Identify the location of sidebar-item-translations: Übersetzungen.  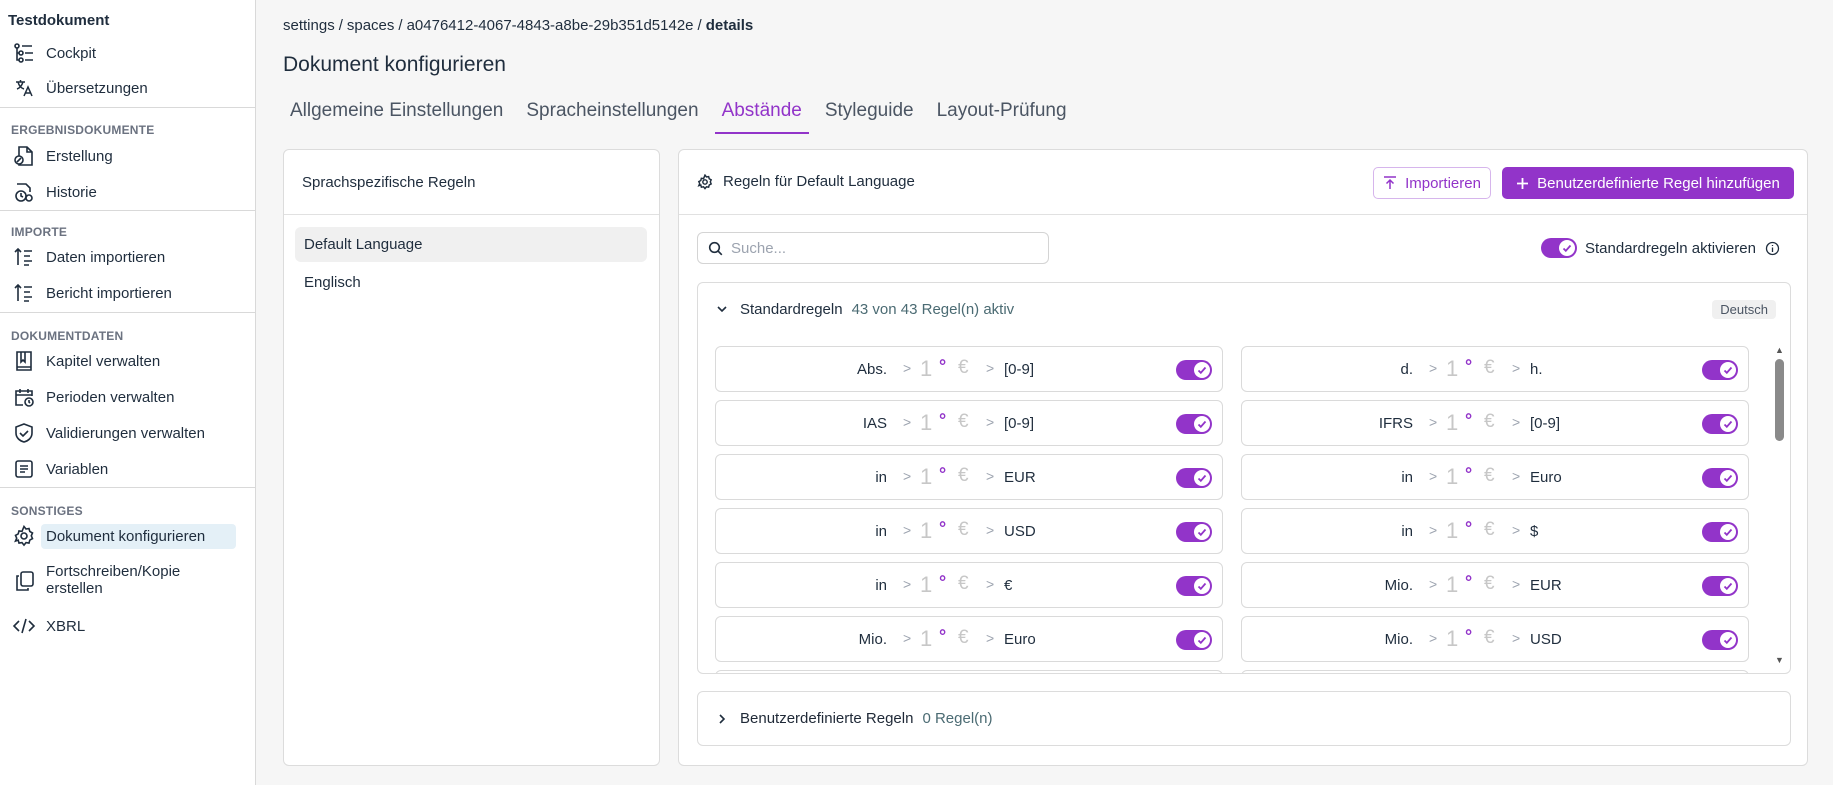
(80, 88).